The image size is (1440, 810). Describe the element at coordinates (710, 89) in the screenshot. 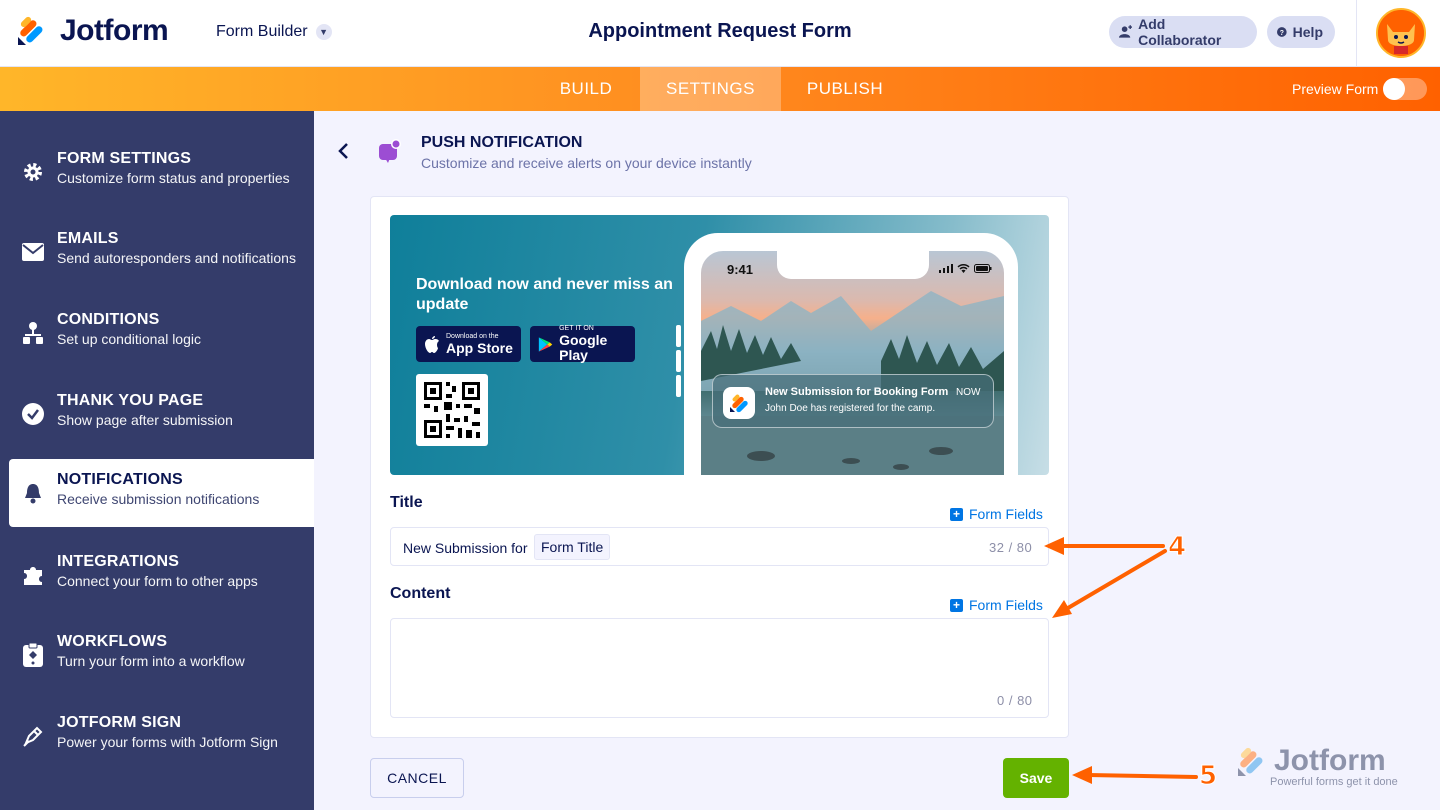

I see `tab-settings: SETTINGS` at that location.